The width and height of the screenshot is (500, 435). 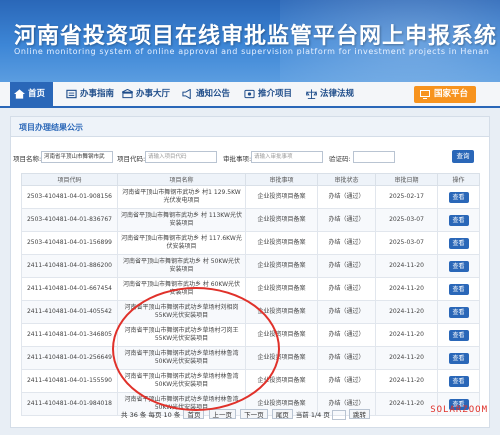 What do you see at coordinates (338, 415) in the screenshot?
I see `pager-goto-input` at bounding box center [338, 415].